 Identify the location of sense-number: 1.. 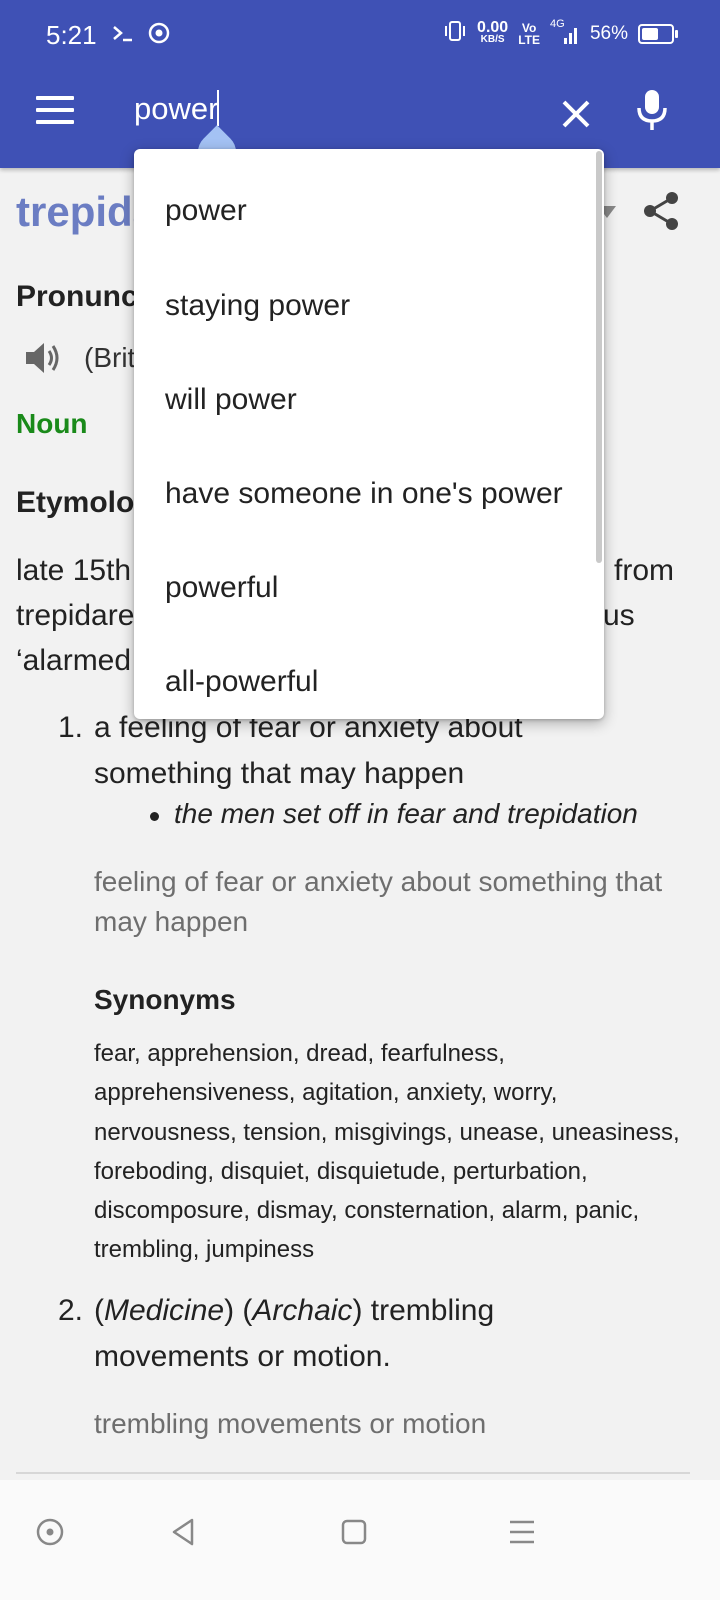
(71, 727).